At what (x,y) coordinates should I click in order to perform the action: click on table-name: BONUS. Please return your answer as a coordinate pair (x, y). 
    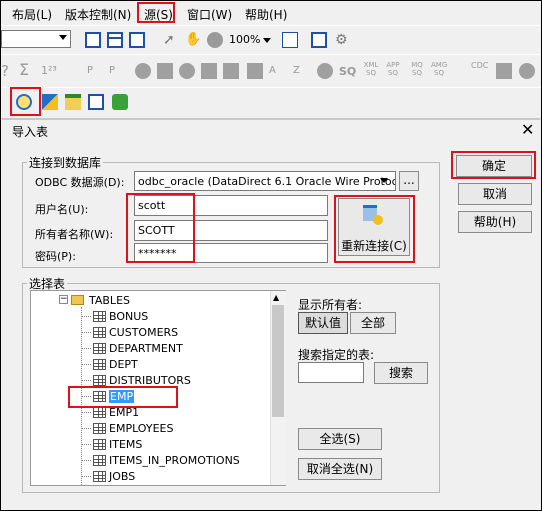
    Looking at the image, I should click on (129, 316).